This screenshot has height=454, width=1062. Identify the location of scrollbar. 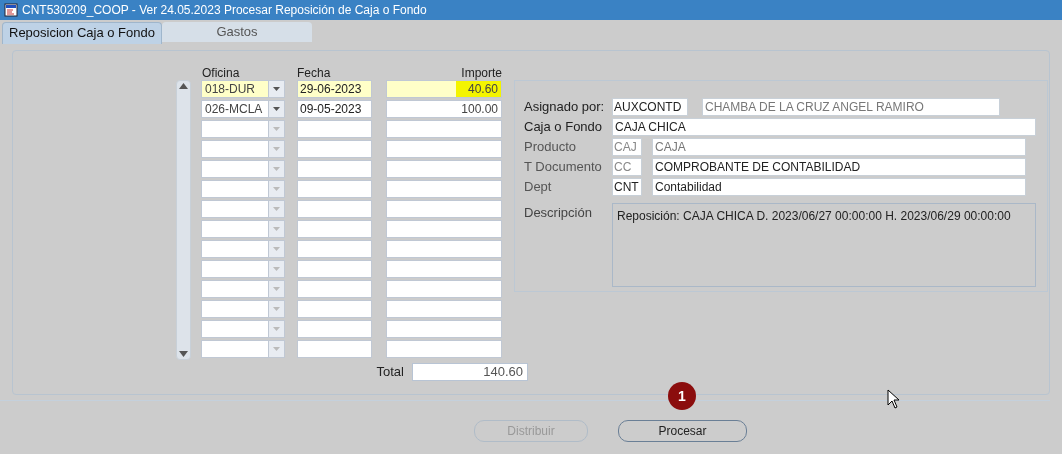
(183, 220).